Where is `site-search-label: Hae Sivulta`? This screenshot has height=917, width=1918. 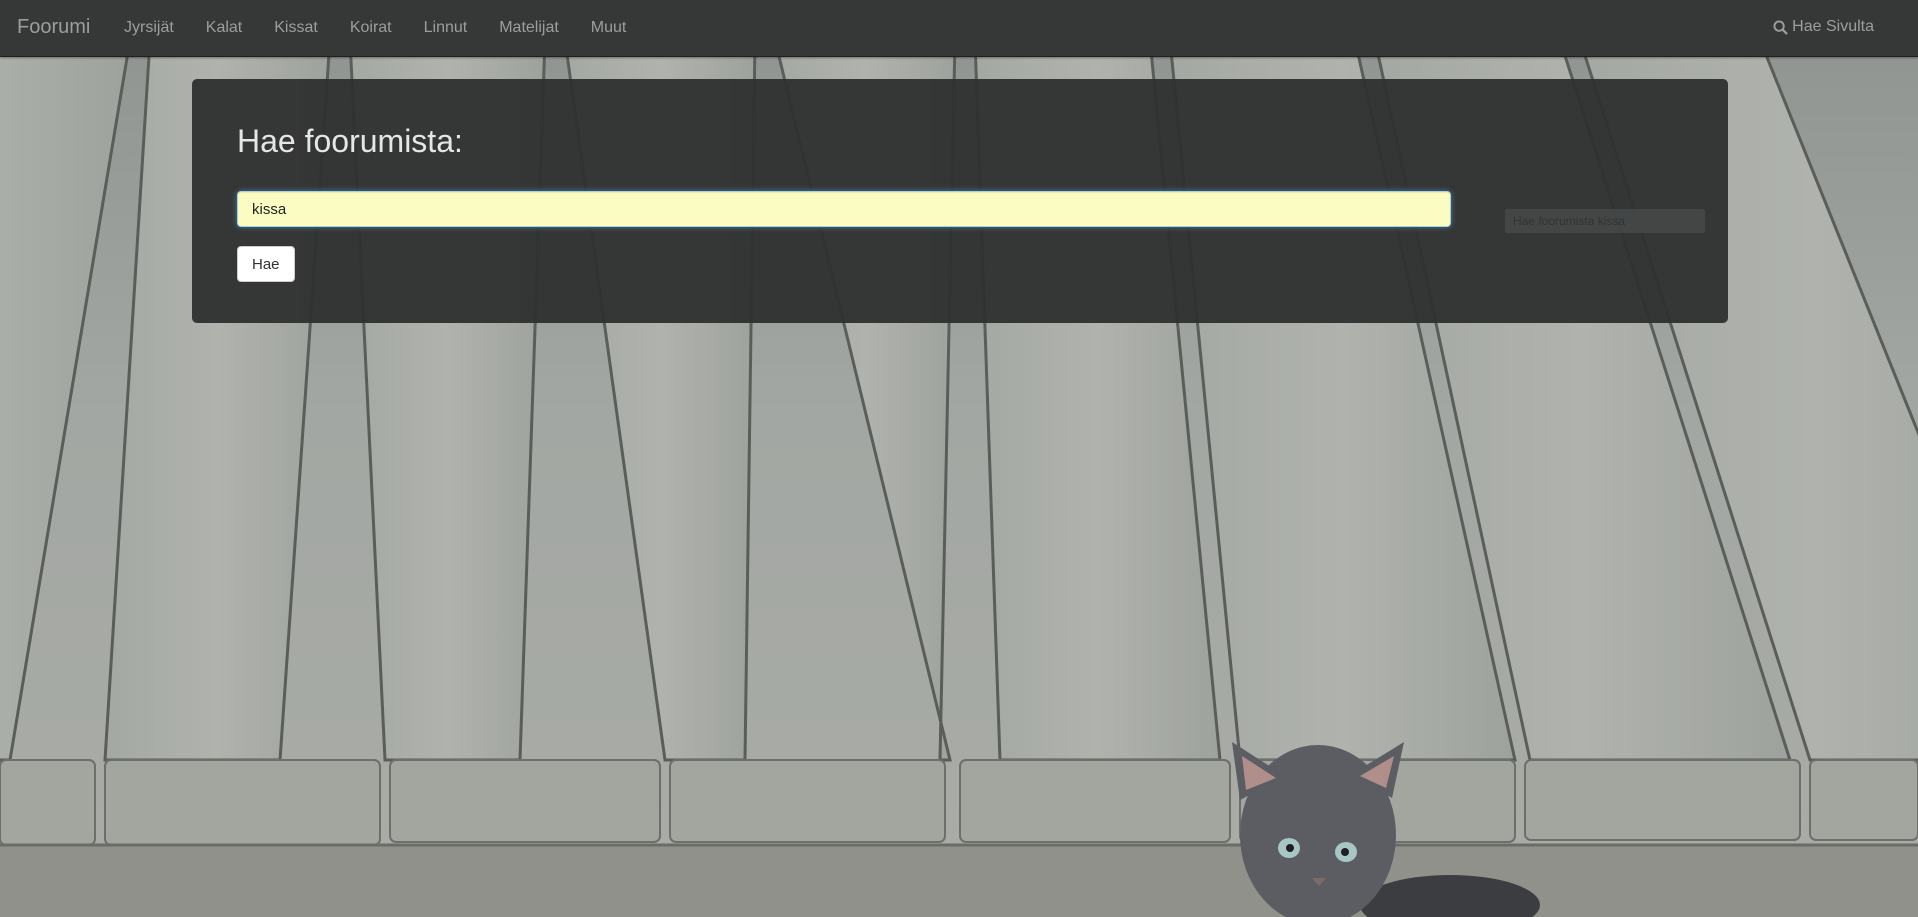 site-search-label: Hae Sivulta is located at coordinates (1833, 26).